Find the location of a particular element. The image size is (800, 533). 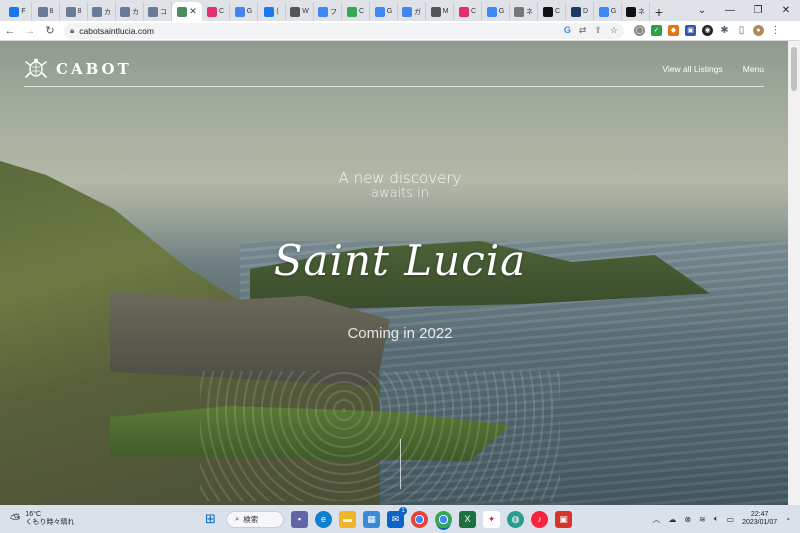

turtle-logo-icon is located at coordinates (36, 69).